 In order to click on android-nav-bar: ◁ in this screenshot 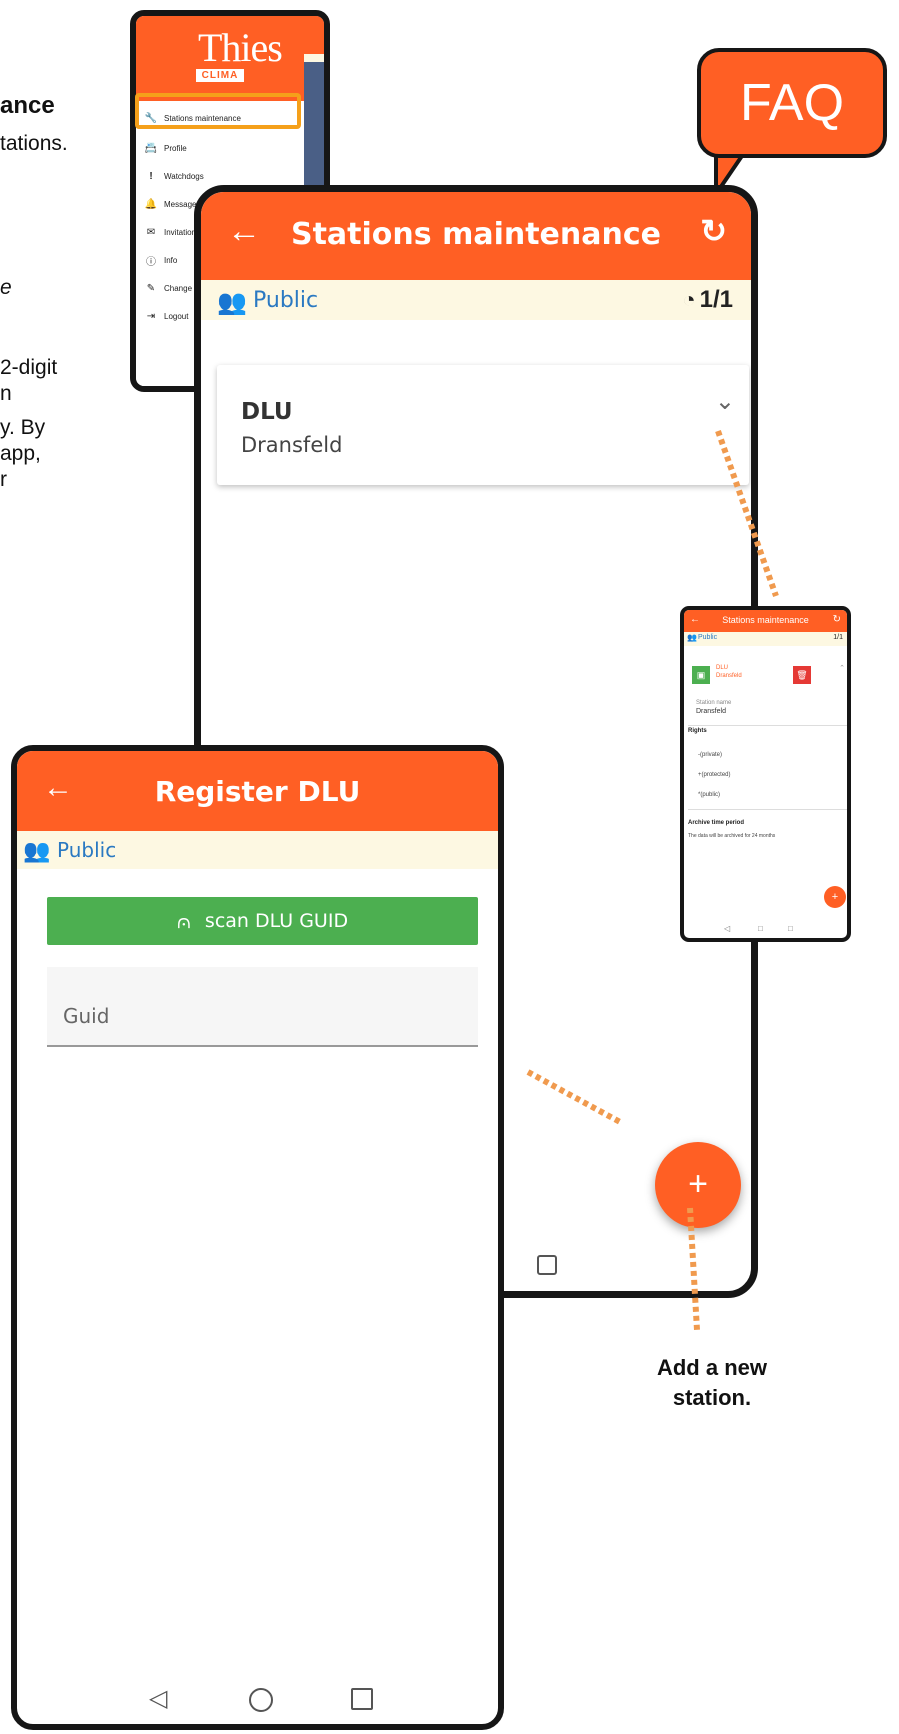, I will do `click(257, 1701)`.